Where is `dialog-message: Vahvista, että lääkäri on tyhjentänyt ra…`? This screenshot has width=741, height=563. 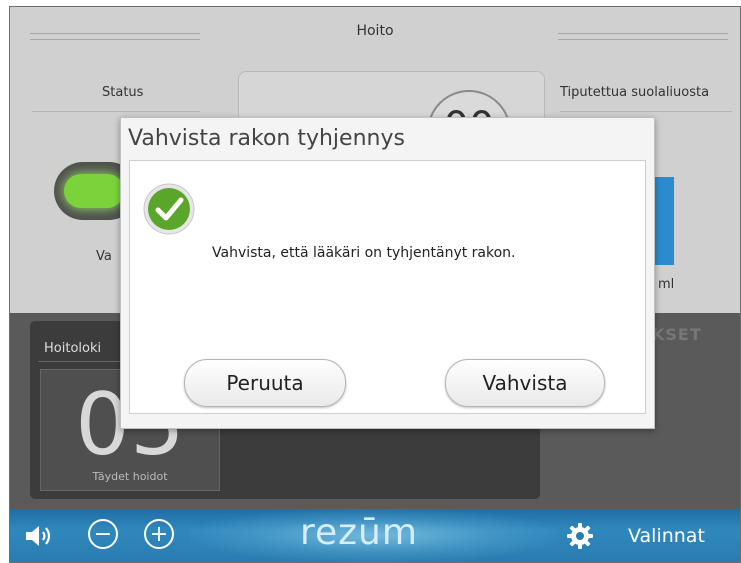
dialog-message: Vahvista, että lääkäri on tyhjentänyt ra… is located at coordinates (364, 253).